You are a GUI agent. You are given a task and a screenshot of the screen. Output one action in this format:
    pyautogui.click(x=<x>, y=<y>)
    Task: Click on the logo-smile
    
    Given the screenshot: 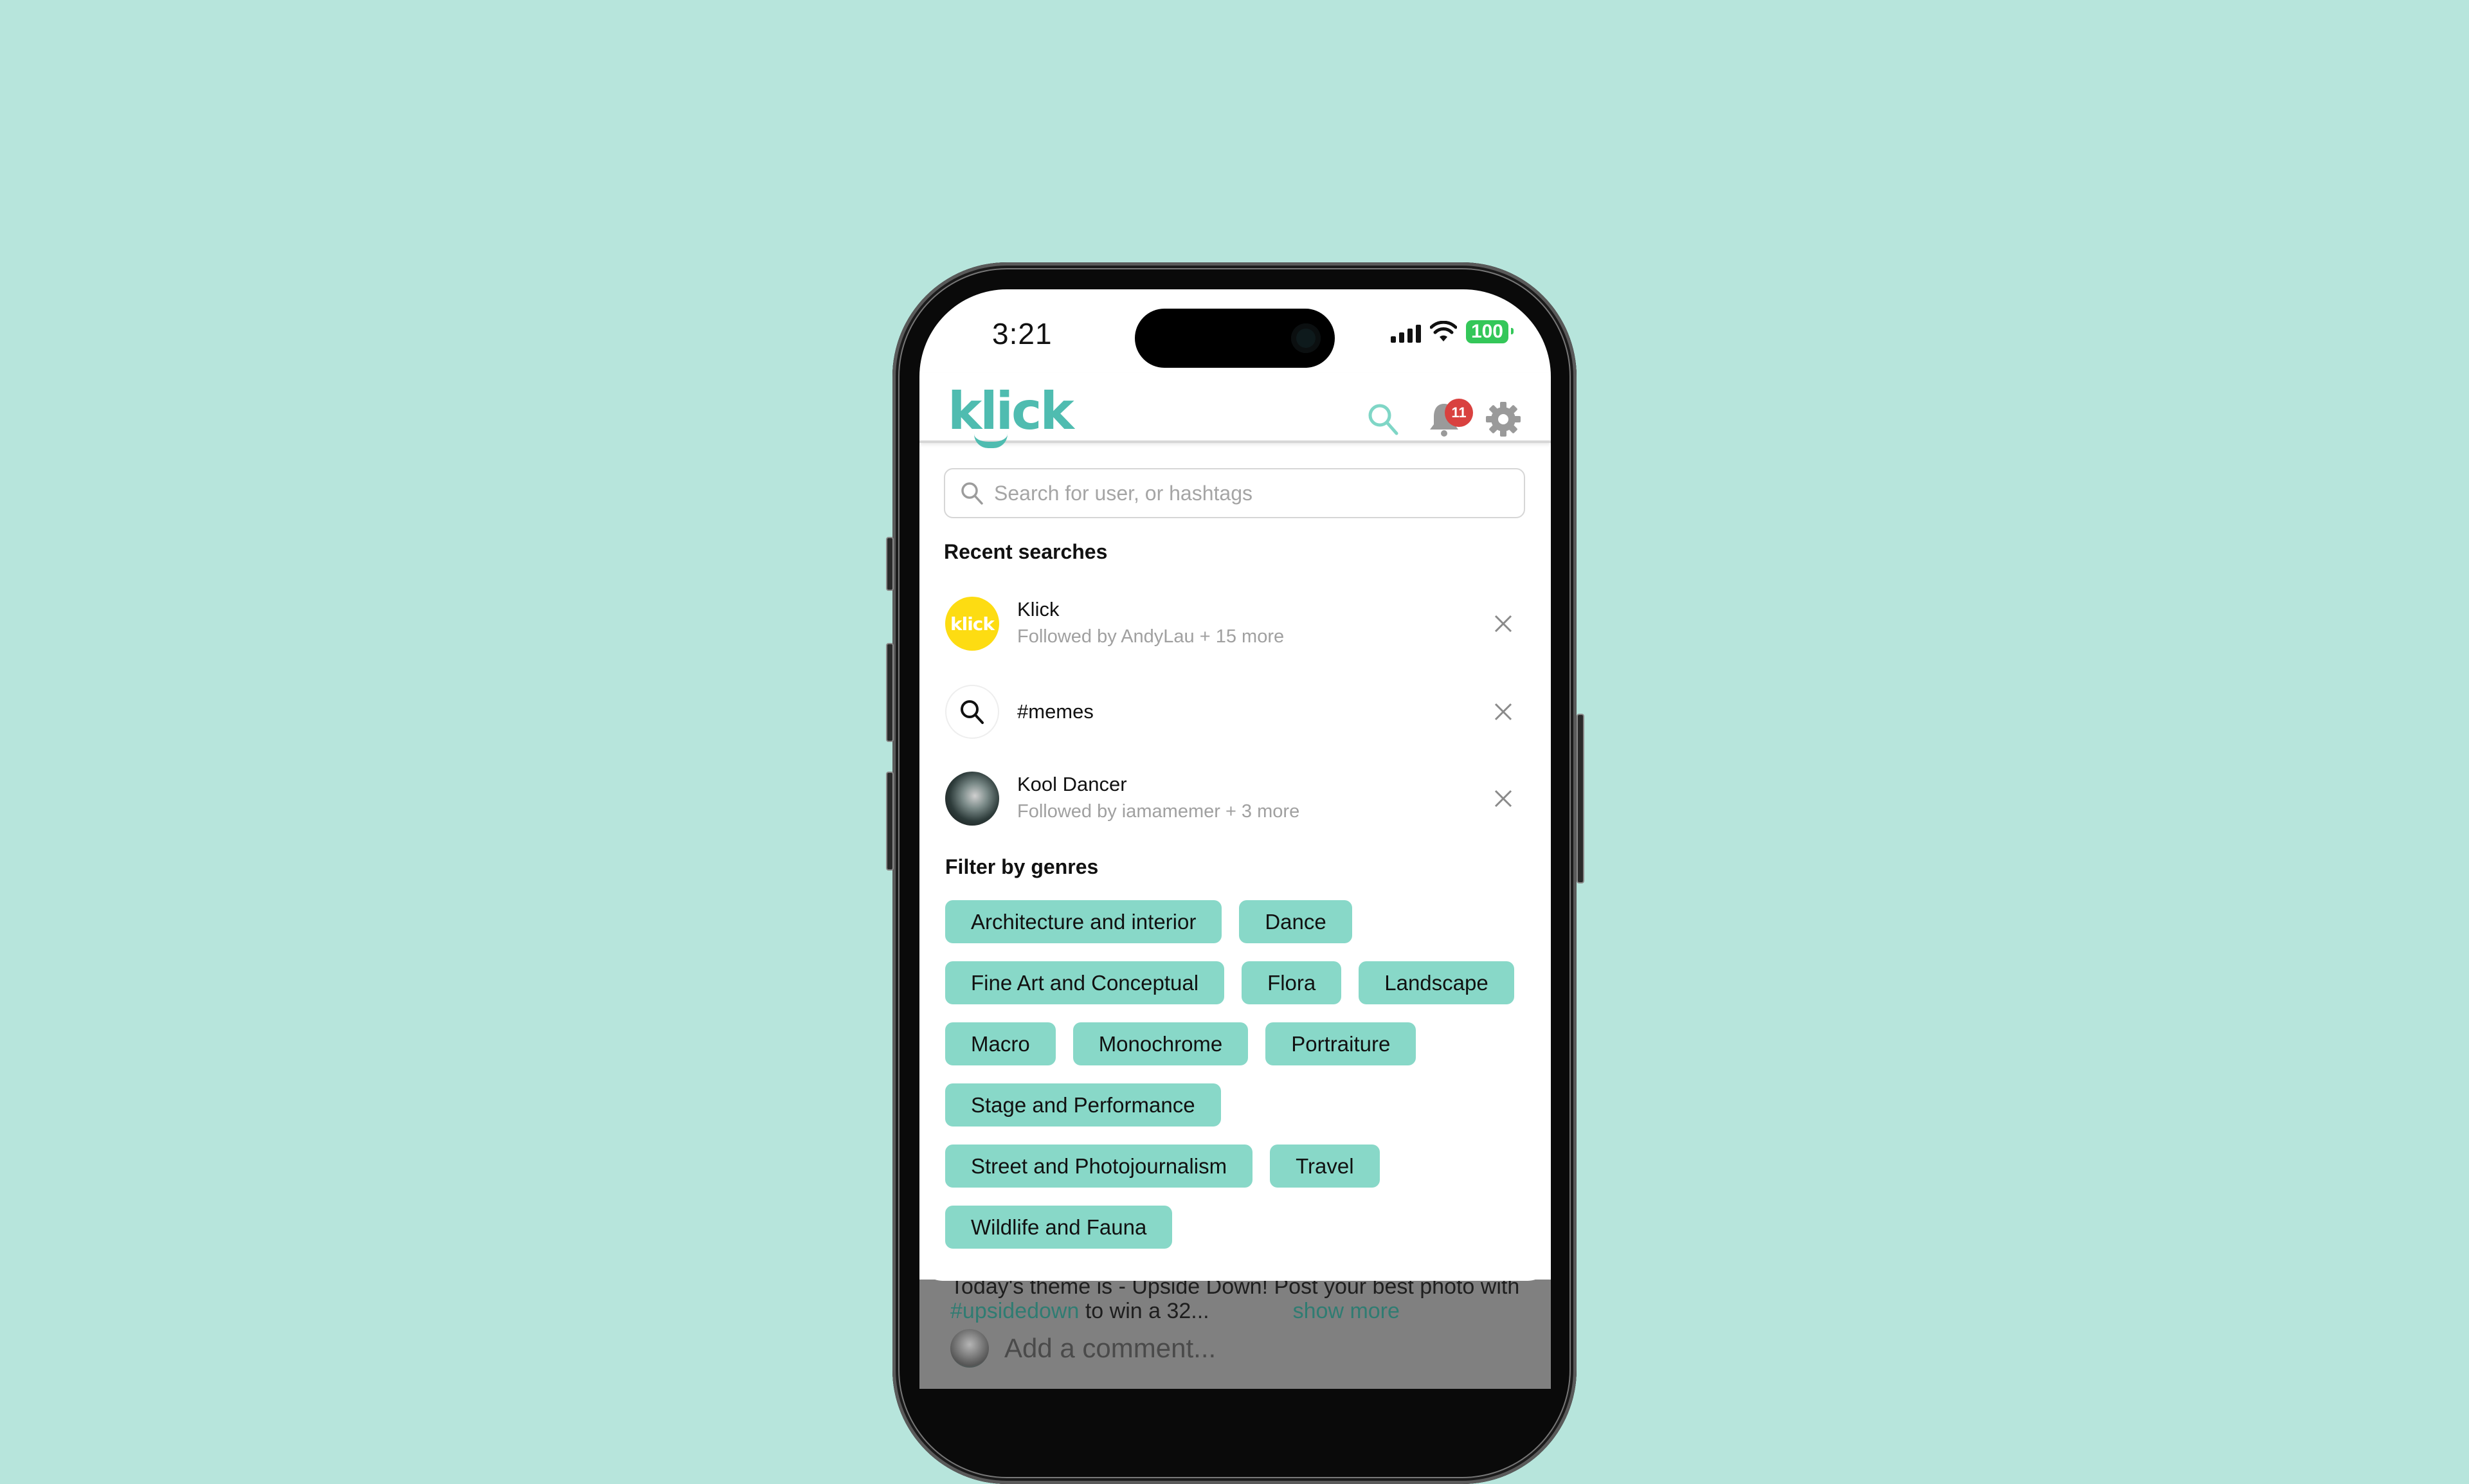 What is the action you would take?
    pyautogui.click(x=991, y=441)
    